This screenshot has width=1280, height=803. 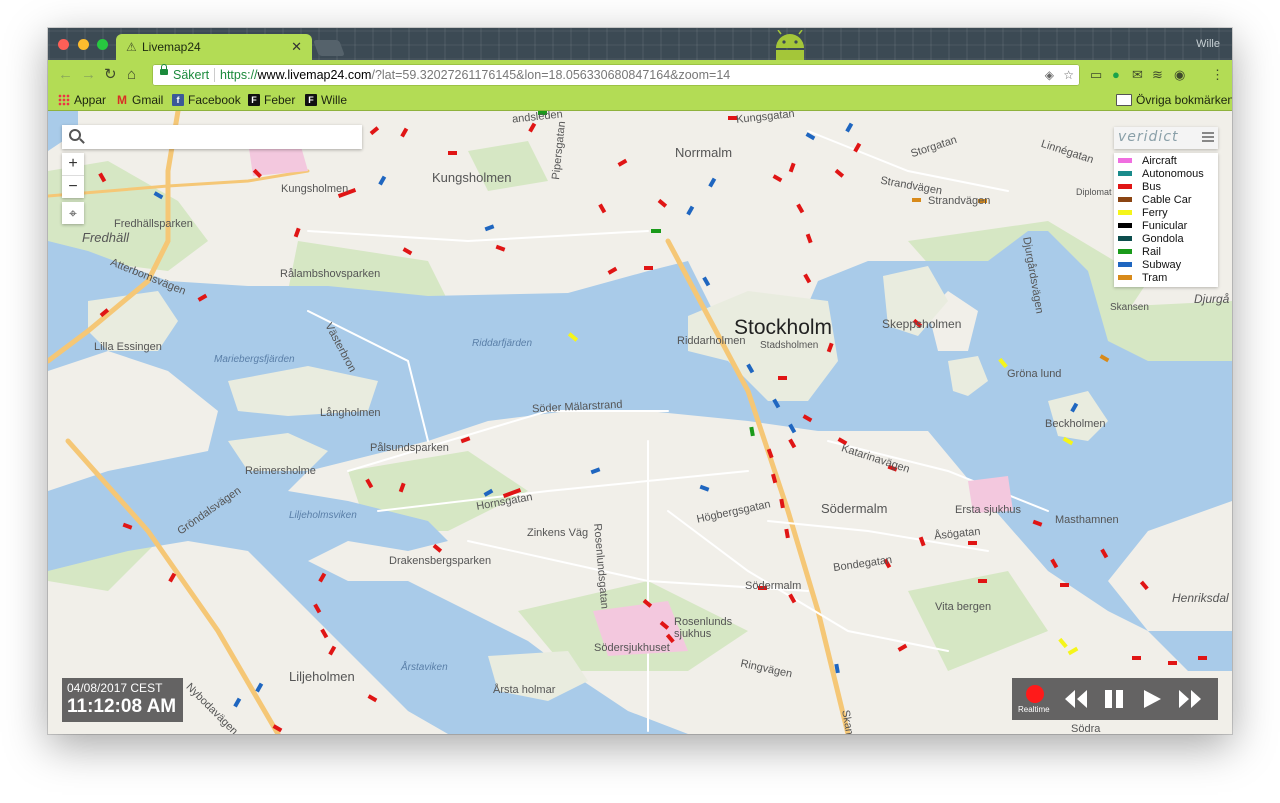 What do you see at coordinates (315, 189) in the screenshot?
I see `map-label-kungsholmen-small: Kungsholmen` at bounding box center [315, 189].